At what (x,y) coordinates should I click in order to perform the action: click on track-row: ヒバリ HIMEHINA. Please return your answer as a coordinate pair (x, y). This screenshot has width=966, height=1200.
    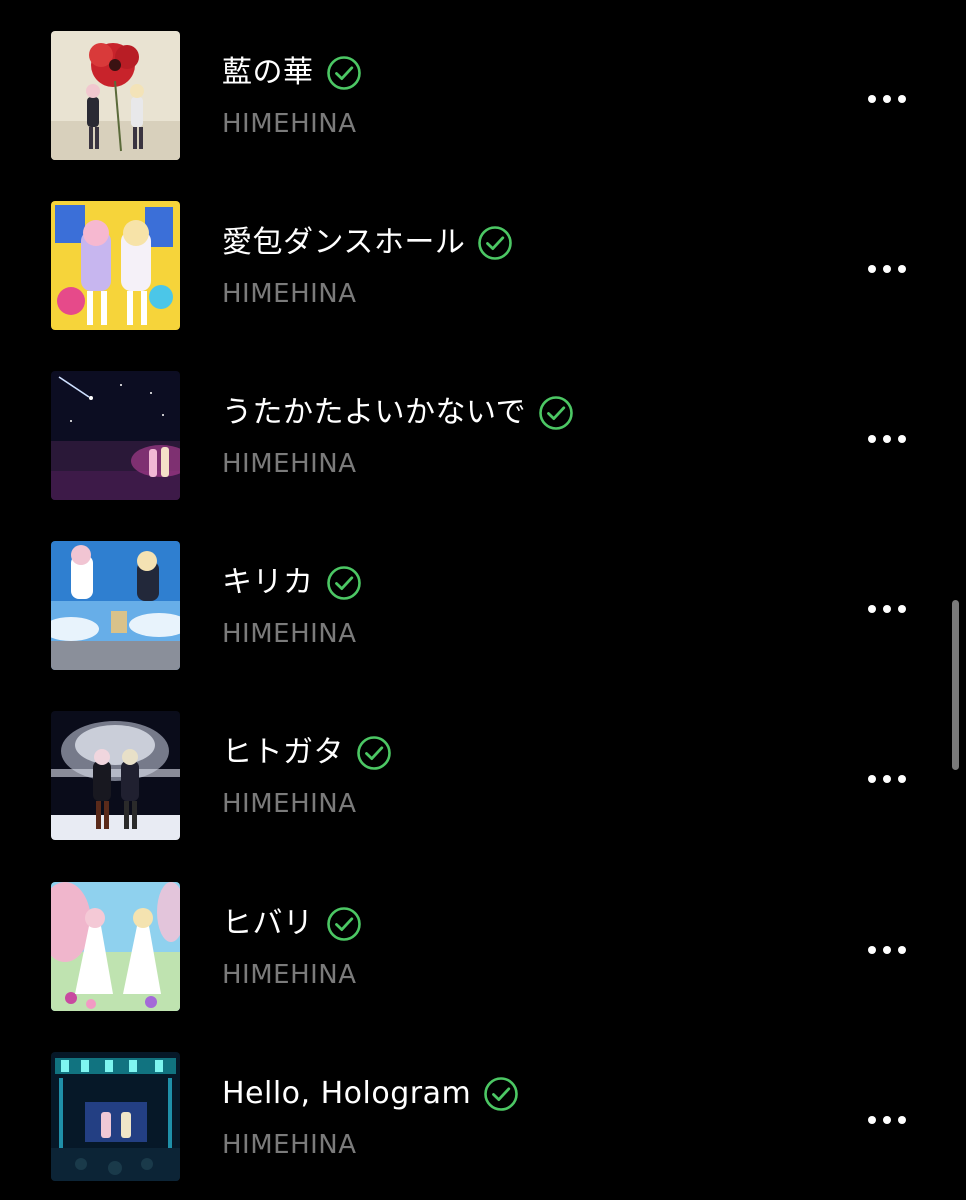
    Looking at the image, I should click on (483, 947).